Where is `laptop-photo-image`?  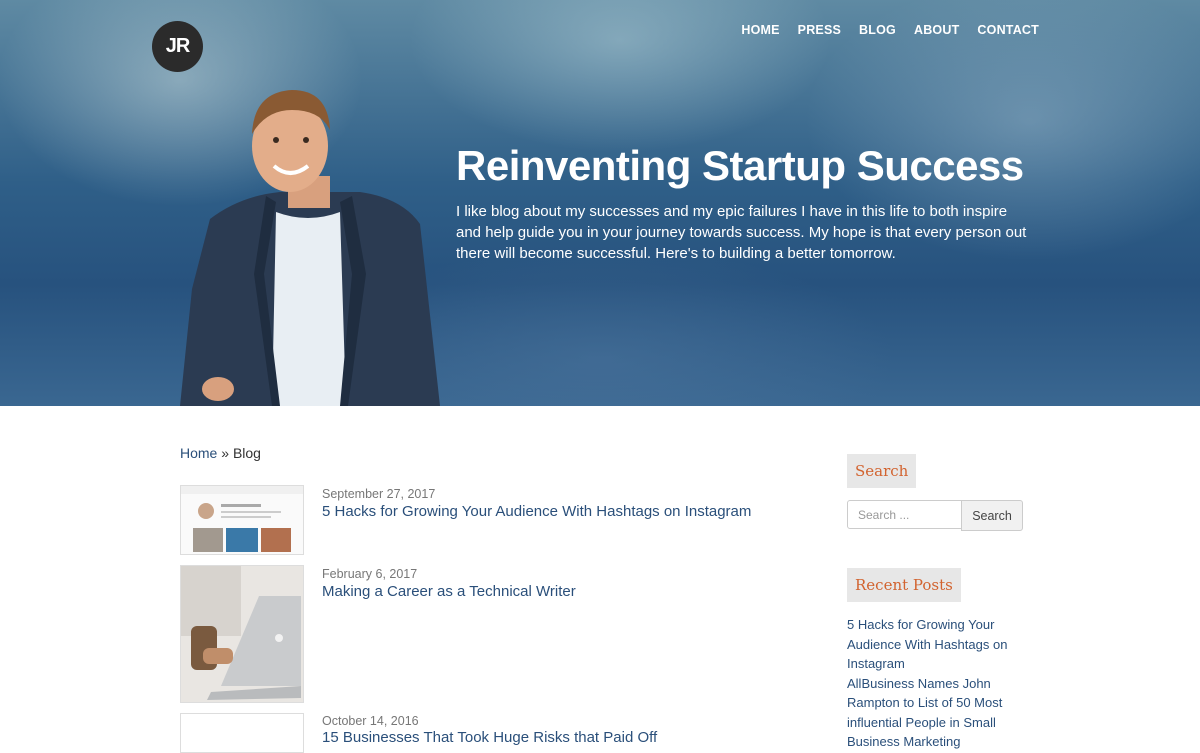 laptop-photo-image is located at coordinates (242, 634).